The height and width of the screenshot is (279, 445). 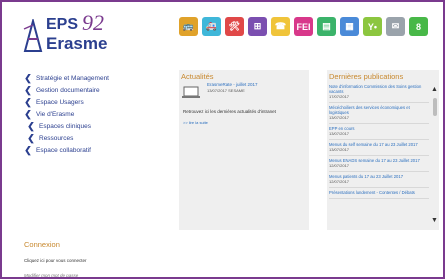 I want to click on eps-erasme-logo: EPS 92 Erasme, so click(x=72, y=33).